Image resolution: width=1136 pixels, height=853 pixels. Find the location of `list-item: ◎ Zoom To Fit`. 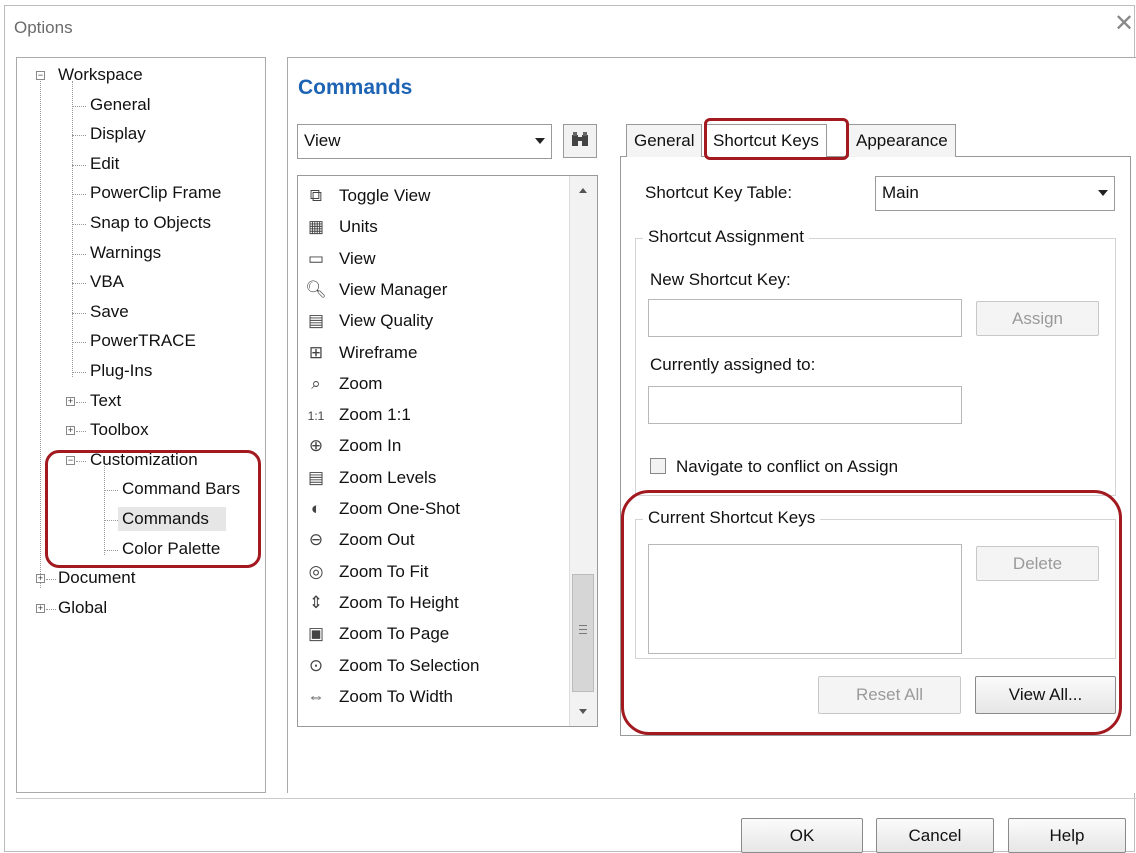

list-item: ◎ Zoom To Fit is located at coordinates (367, 571).